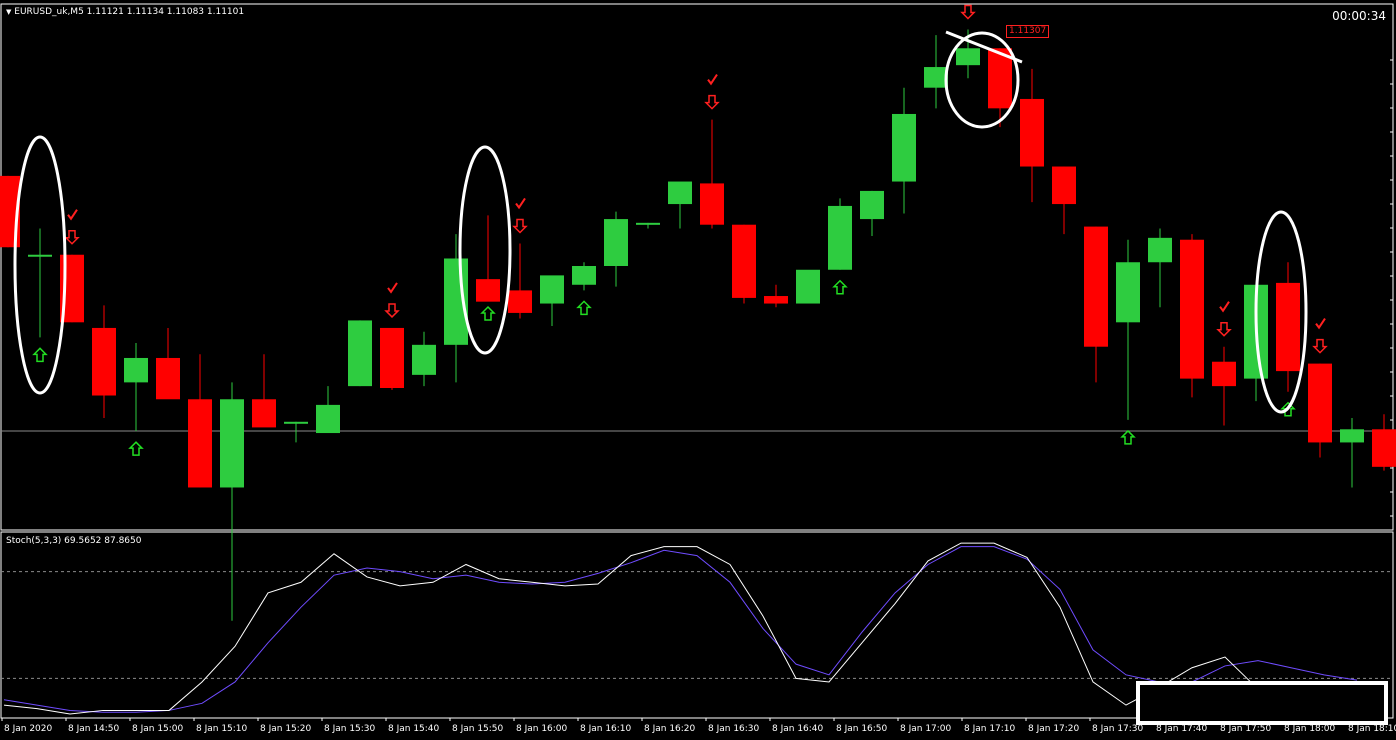  I want to click on price-tag: 1.11307, so click(1028, 31).